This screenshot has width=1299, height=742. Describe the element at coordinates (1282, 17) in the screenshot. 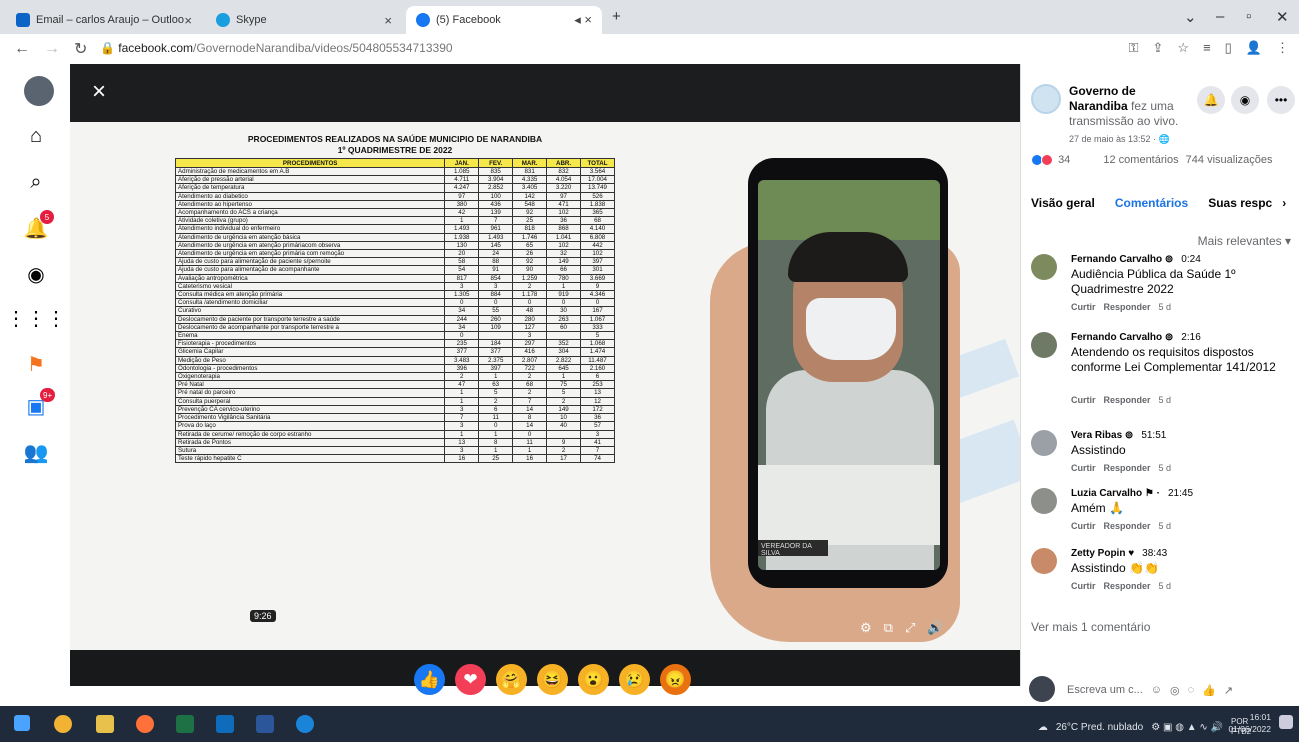

I see `close-window-button: ✕` at that location.